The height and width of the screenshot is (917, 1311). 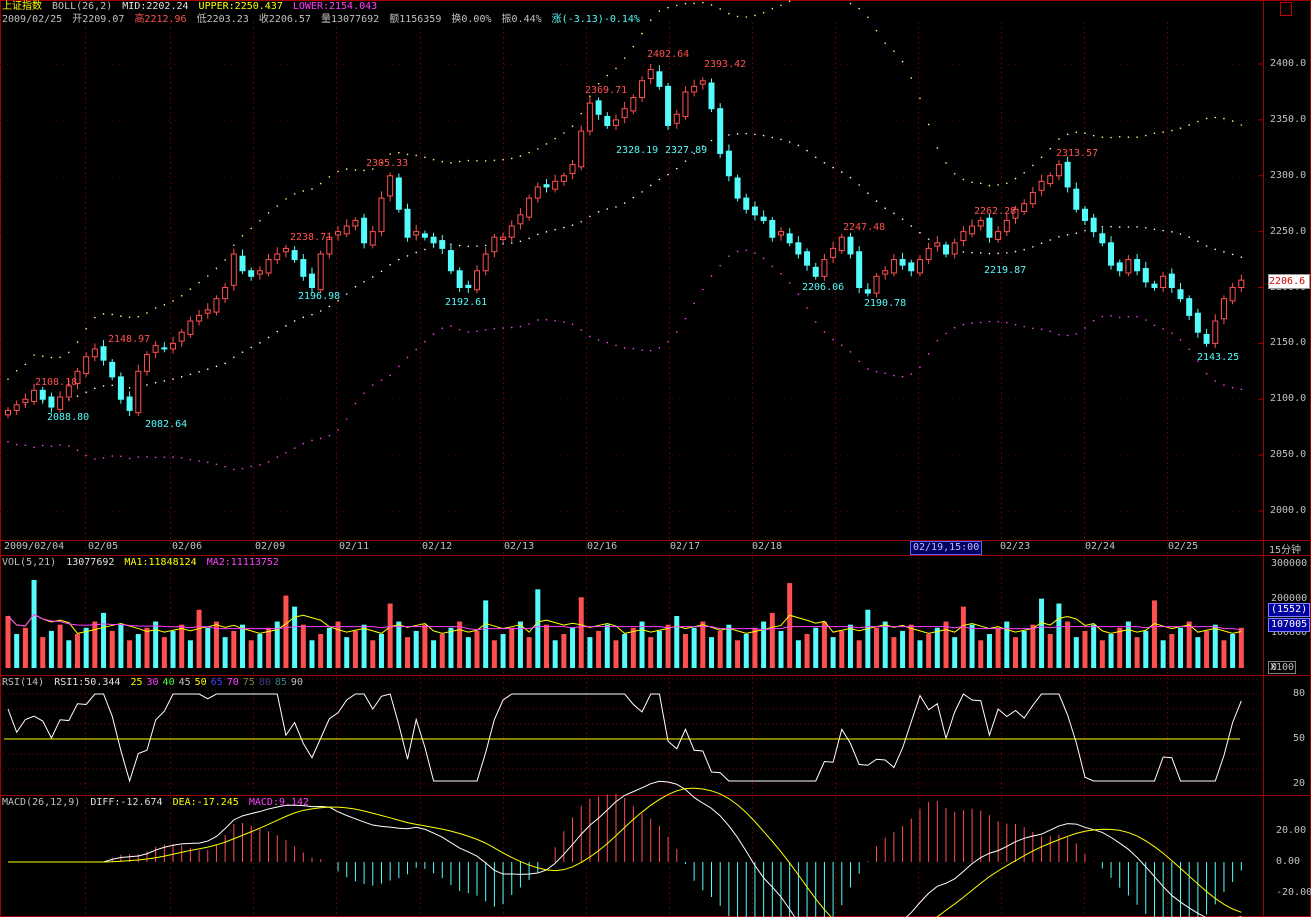 I want to click on selected-date-cursor: 02/19,15:00, so click(x=946, y=548).